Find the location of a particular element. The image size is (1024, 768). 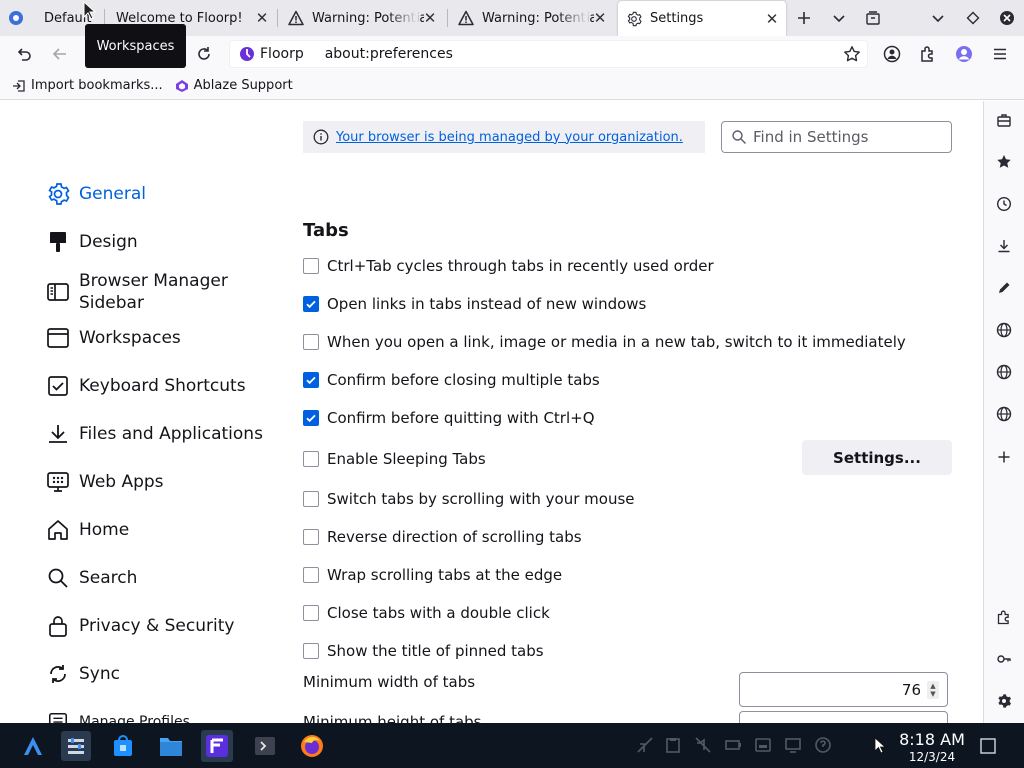

import-icon is located at coordinates (19, 85).